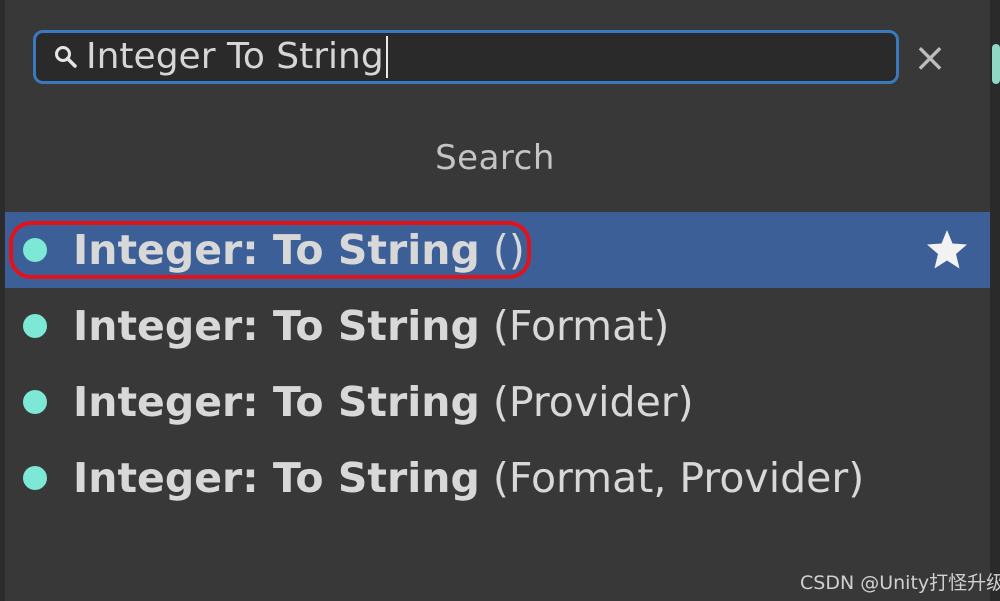  What do you see at coordinates (386, 57) in the screenshot?
I see `text-caret` at bounding box center [386, 57].